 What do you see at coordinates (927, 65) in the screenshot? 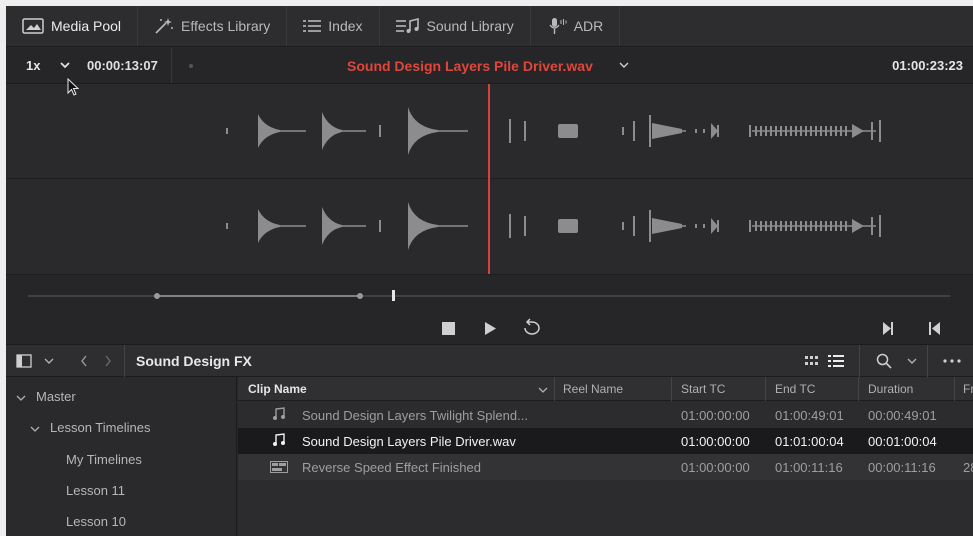
I see `record-timecode: 01:00:23:23` at bounding box center [927, 65].